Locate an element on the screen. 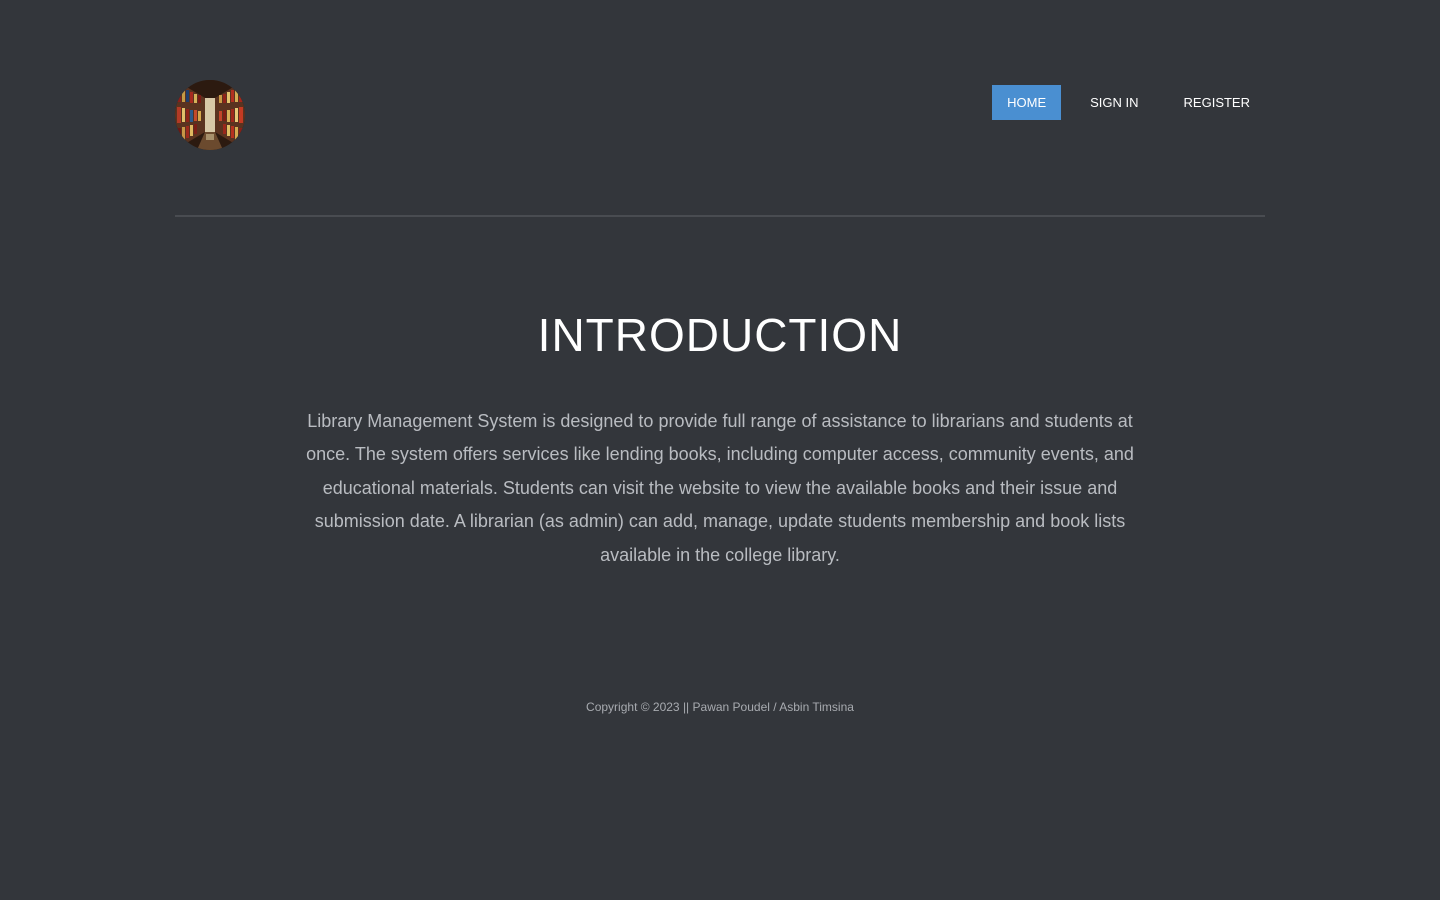  main-nav: HOME SIGN IN REGISTER is located at coordinates (1128, 102).